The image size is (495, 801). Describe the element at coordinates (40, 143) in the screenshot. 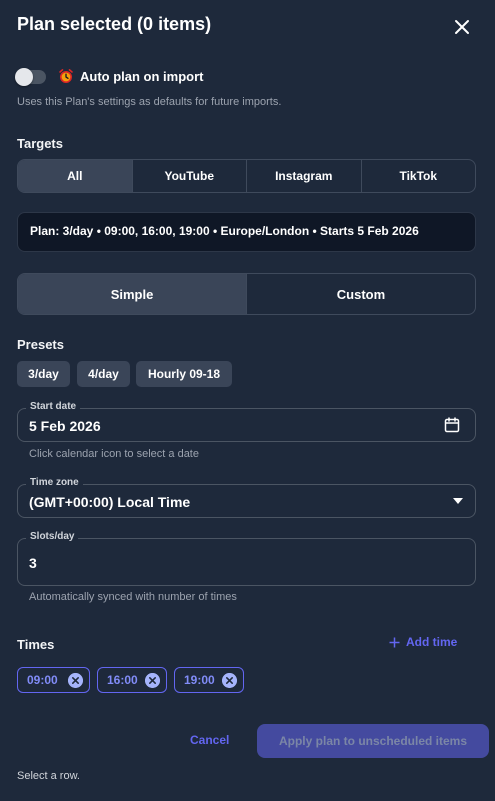

I see `targets-label: Targets` at that location.